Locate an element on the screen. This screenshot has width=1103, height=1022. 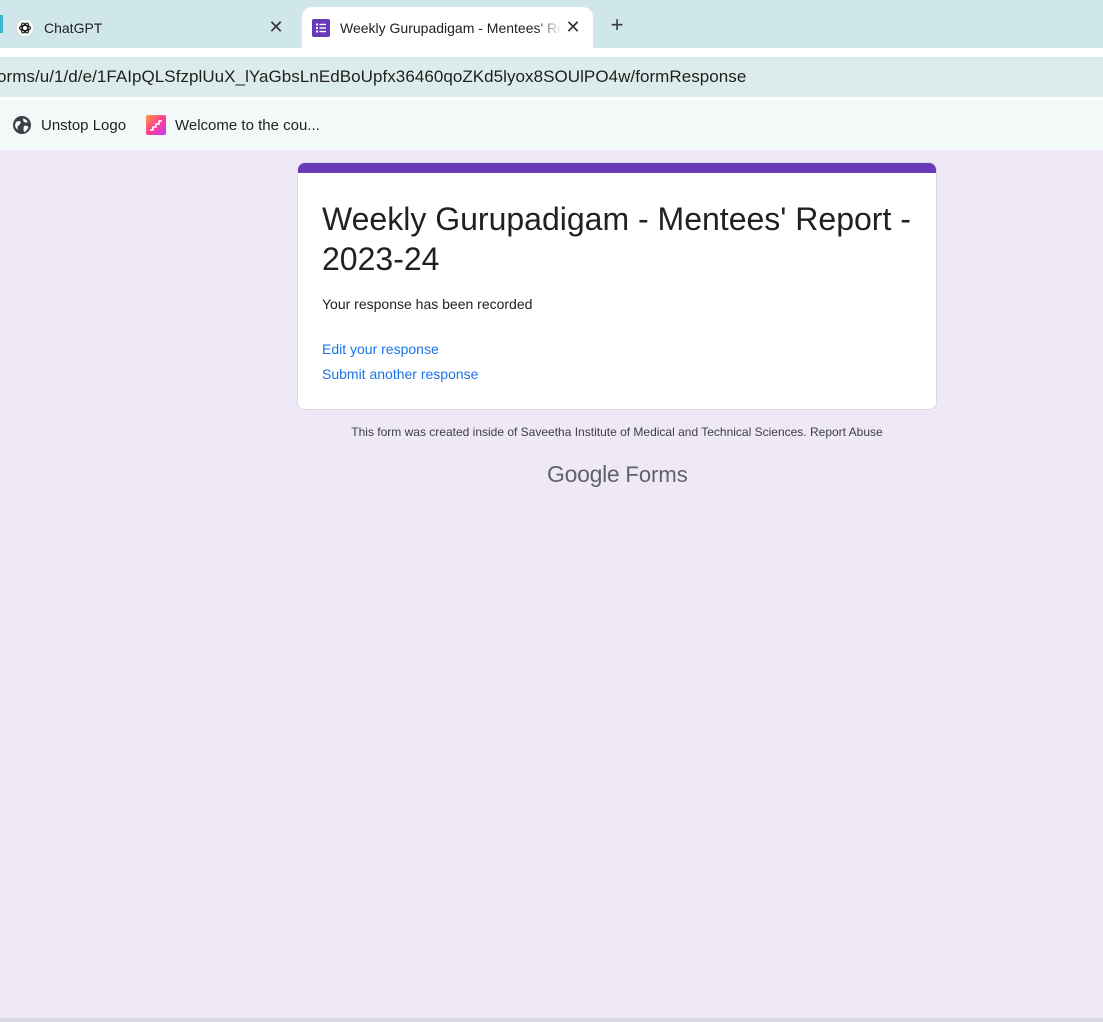
report-abuse-link: Report Abuse is located at coordinates (846, 432).